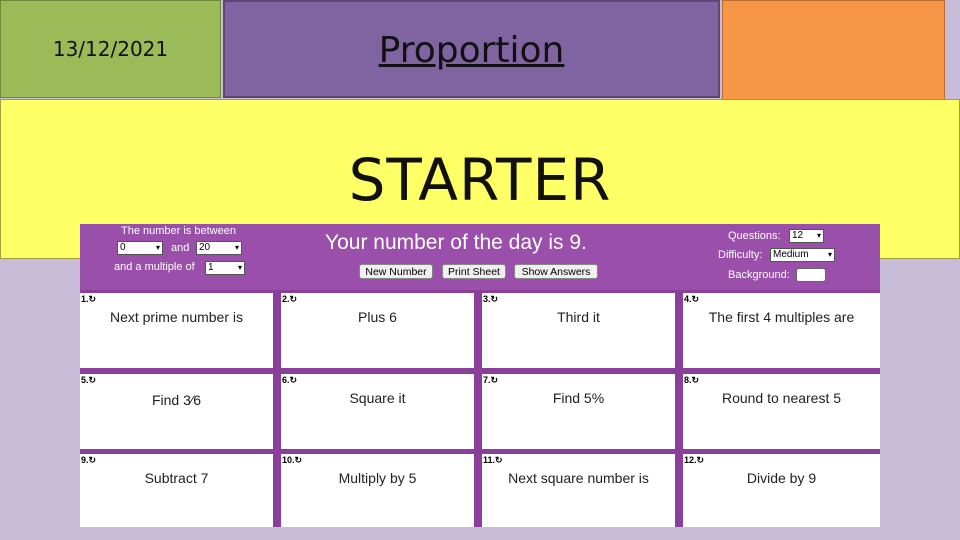  I want to click on question-text: Subtract 7, so click(176, 478).